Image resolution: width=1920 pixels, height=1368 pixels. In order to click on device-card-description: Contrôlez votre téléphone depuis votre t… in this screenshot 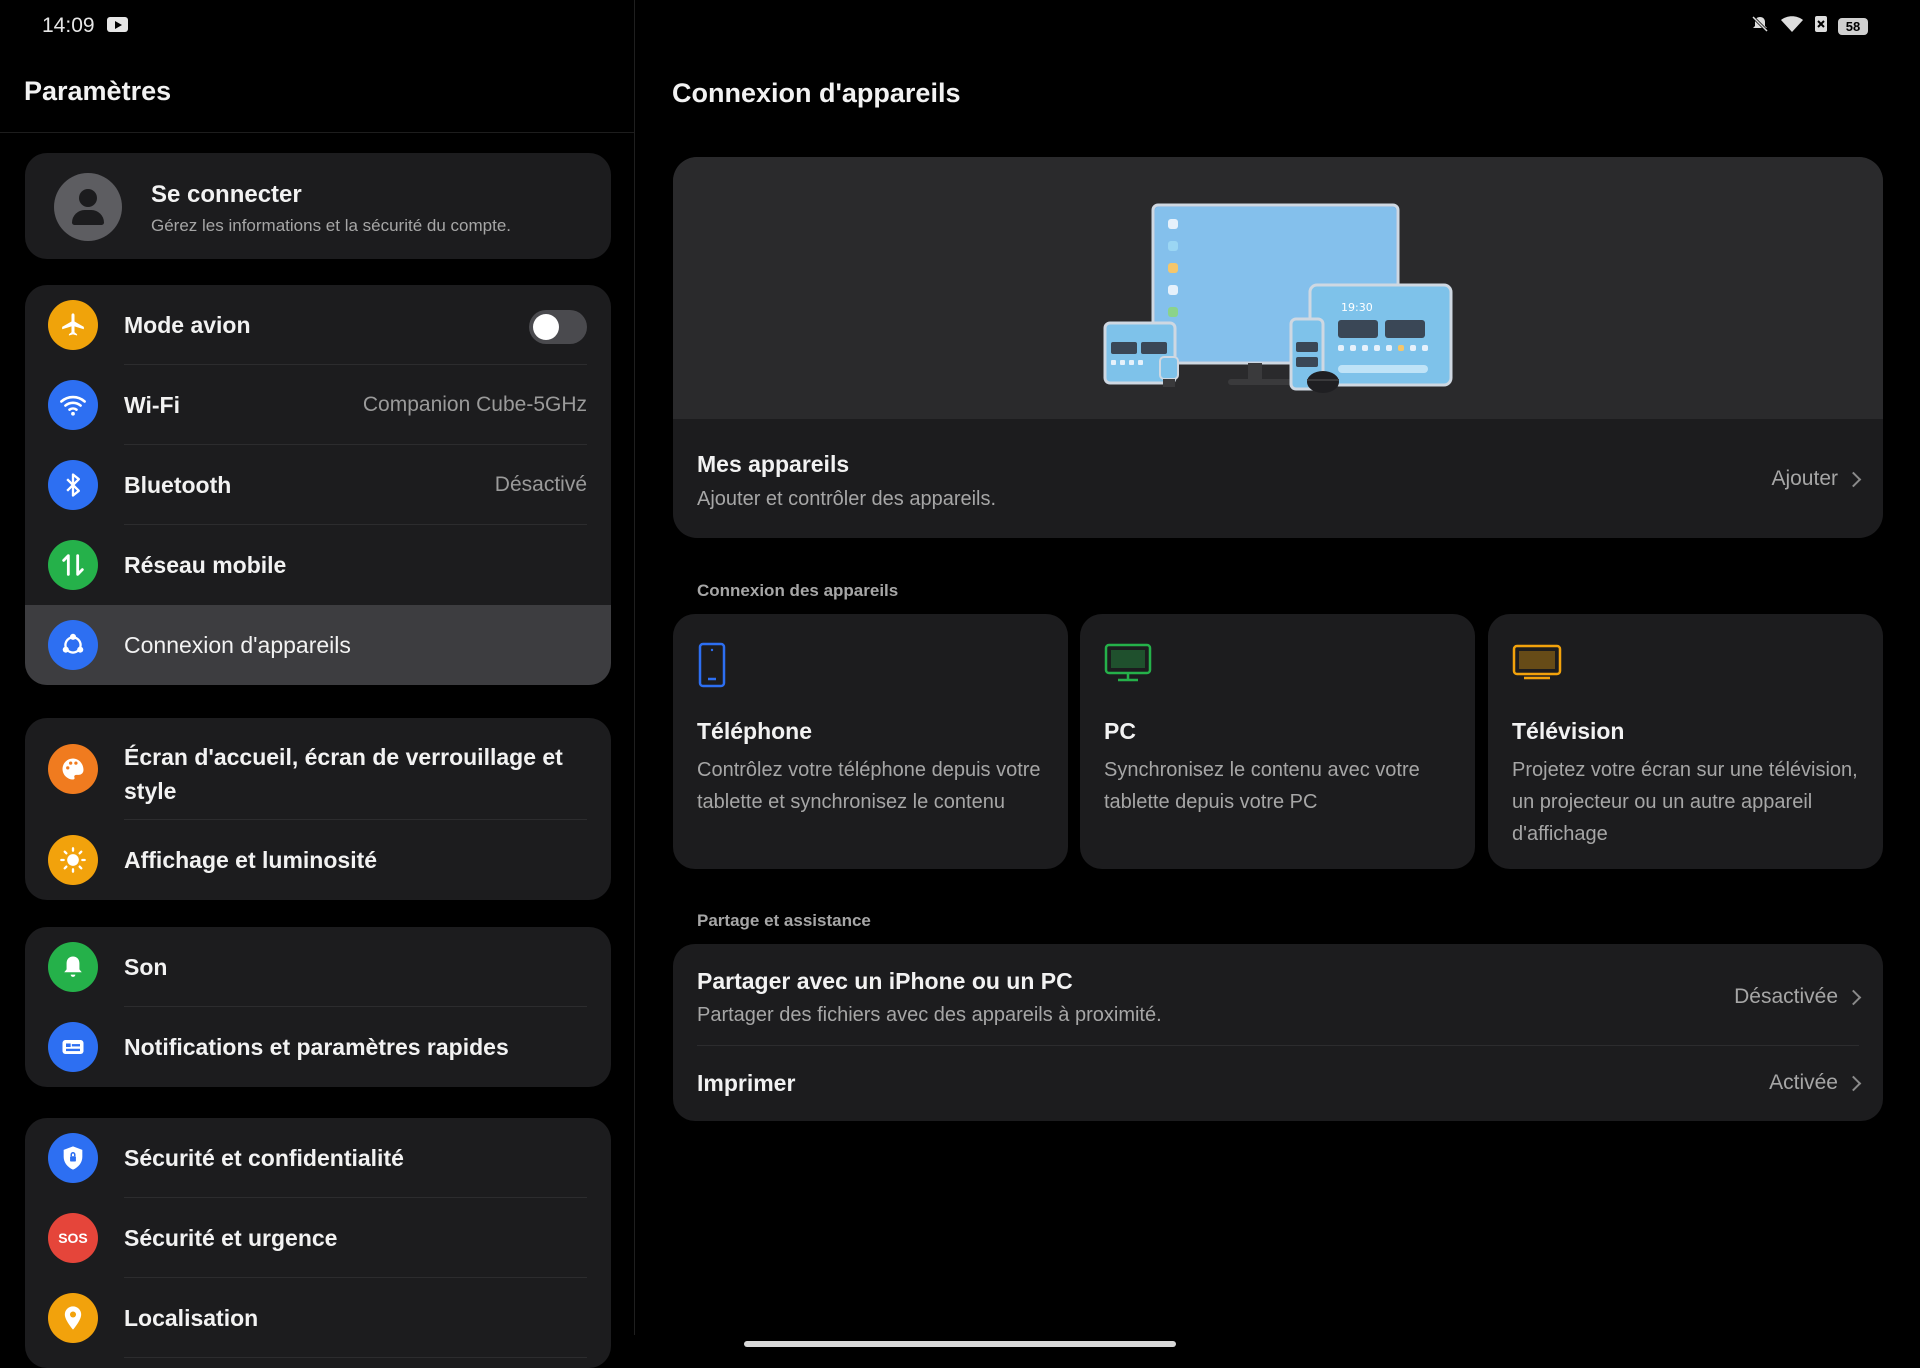, I will do `click(869, 786)`.